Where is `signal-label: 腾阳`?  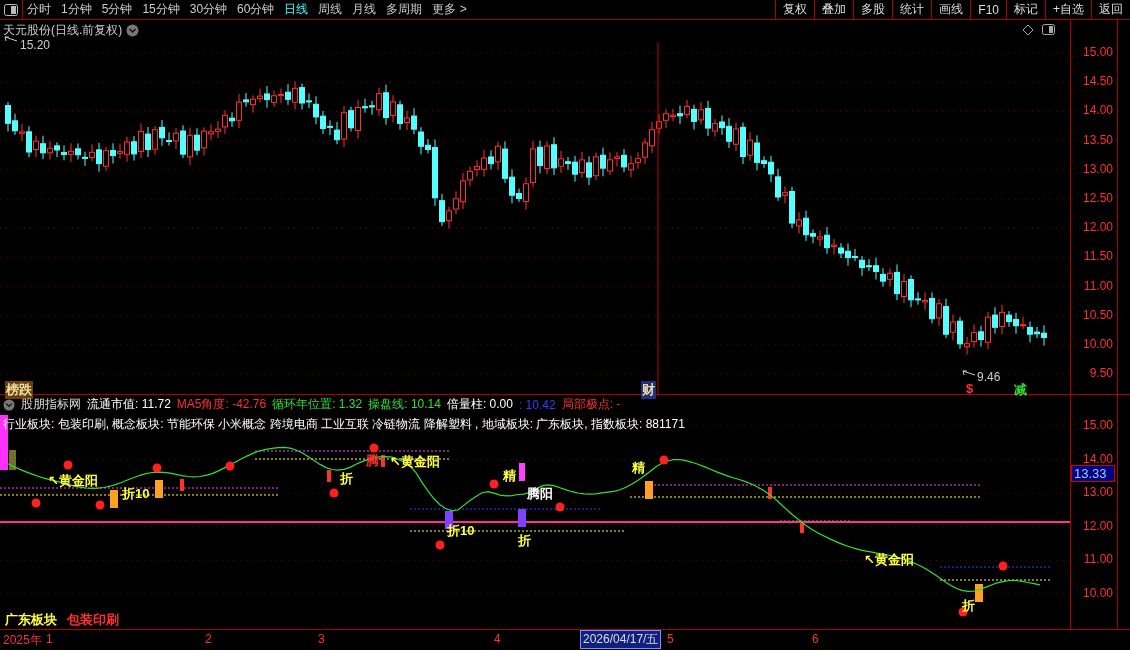 signal-label: 腾阳 is located at coordinates (540, 494).